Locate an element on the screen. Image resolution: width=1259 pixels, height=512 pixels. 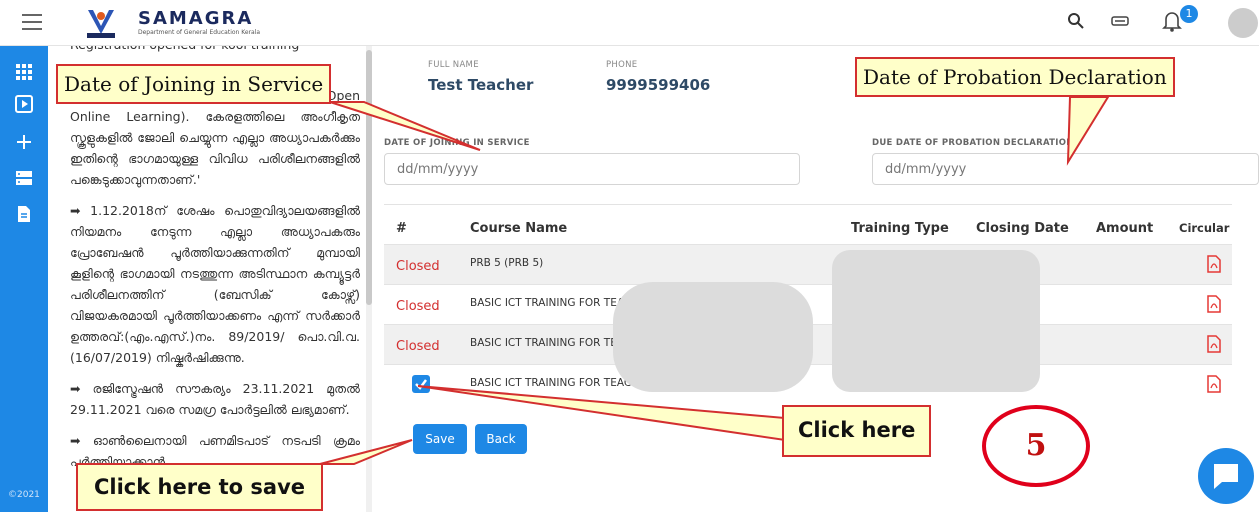
avatar is located at coordinates (1243, 23).